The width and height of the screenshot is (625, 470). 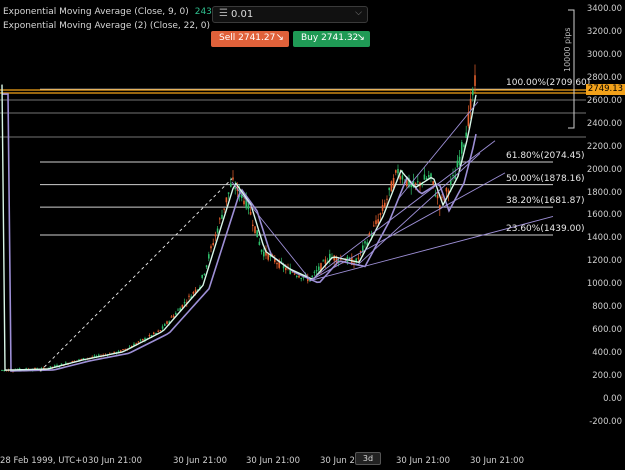 What do you see at coordinates (545, 201) in the screenshot?
I see `fib-label: 38.20%(1681.87)` at bounding box center [545, 201].